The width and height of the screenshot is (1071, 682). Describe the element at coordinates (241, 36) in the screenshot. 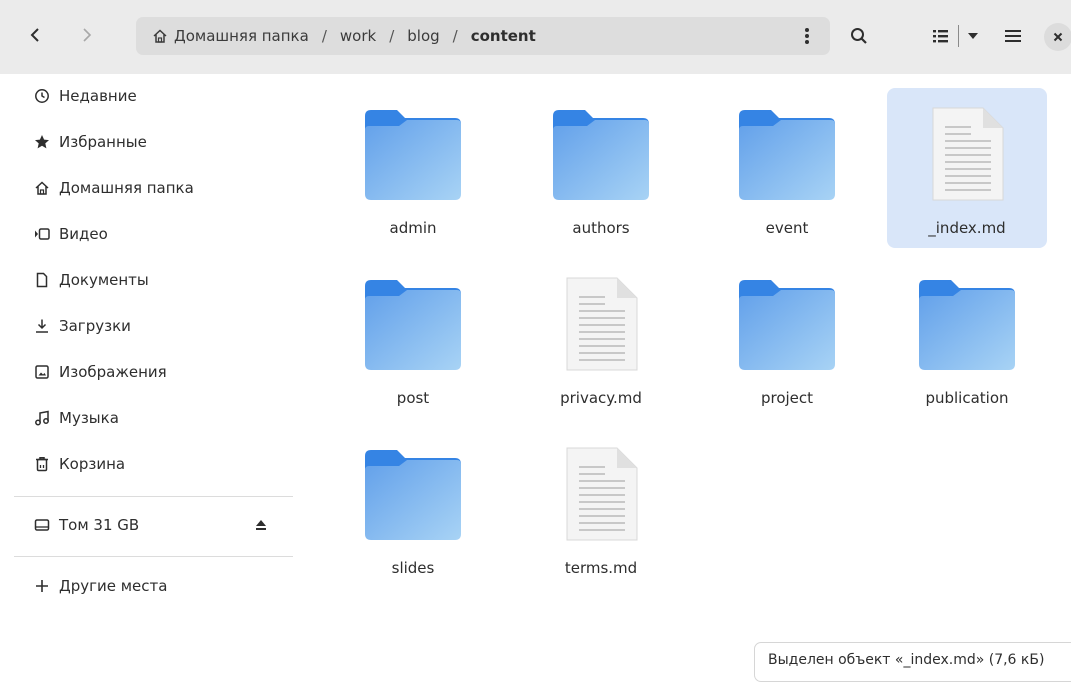

I see `breadcrumb-home: Домашняя папка` at that location.